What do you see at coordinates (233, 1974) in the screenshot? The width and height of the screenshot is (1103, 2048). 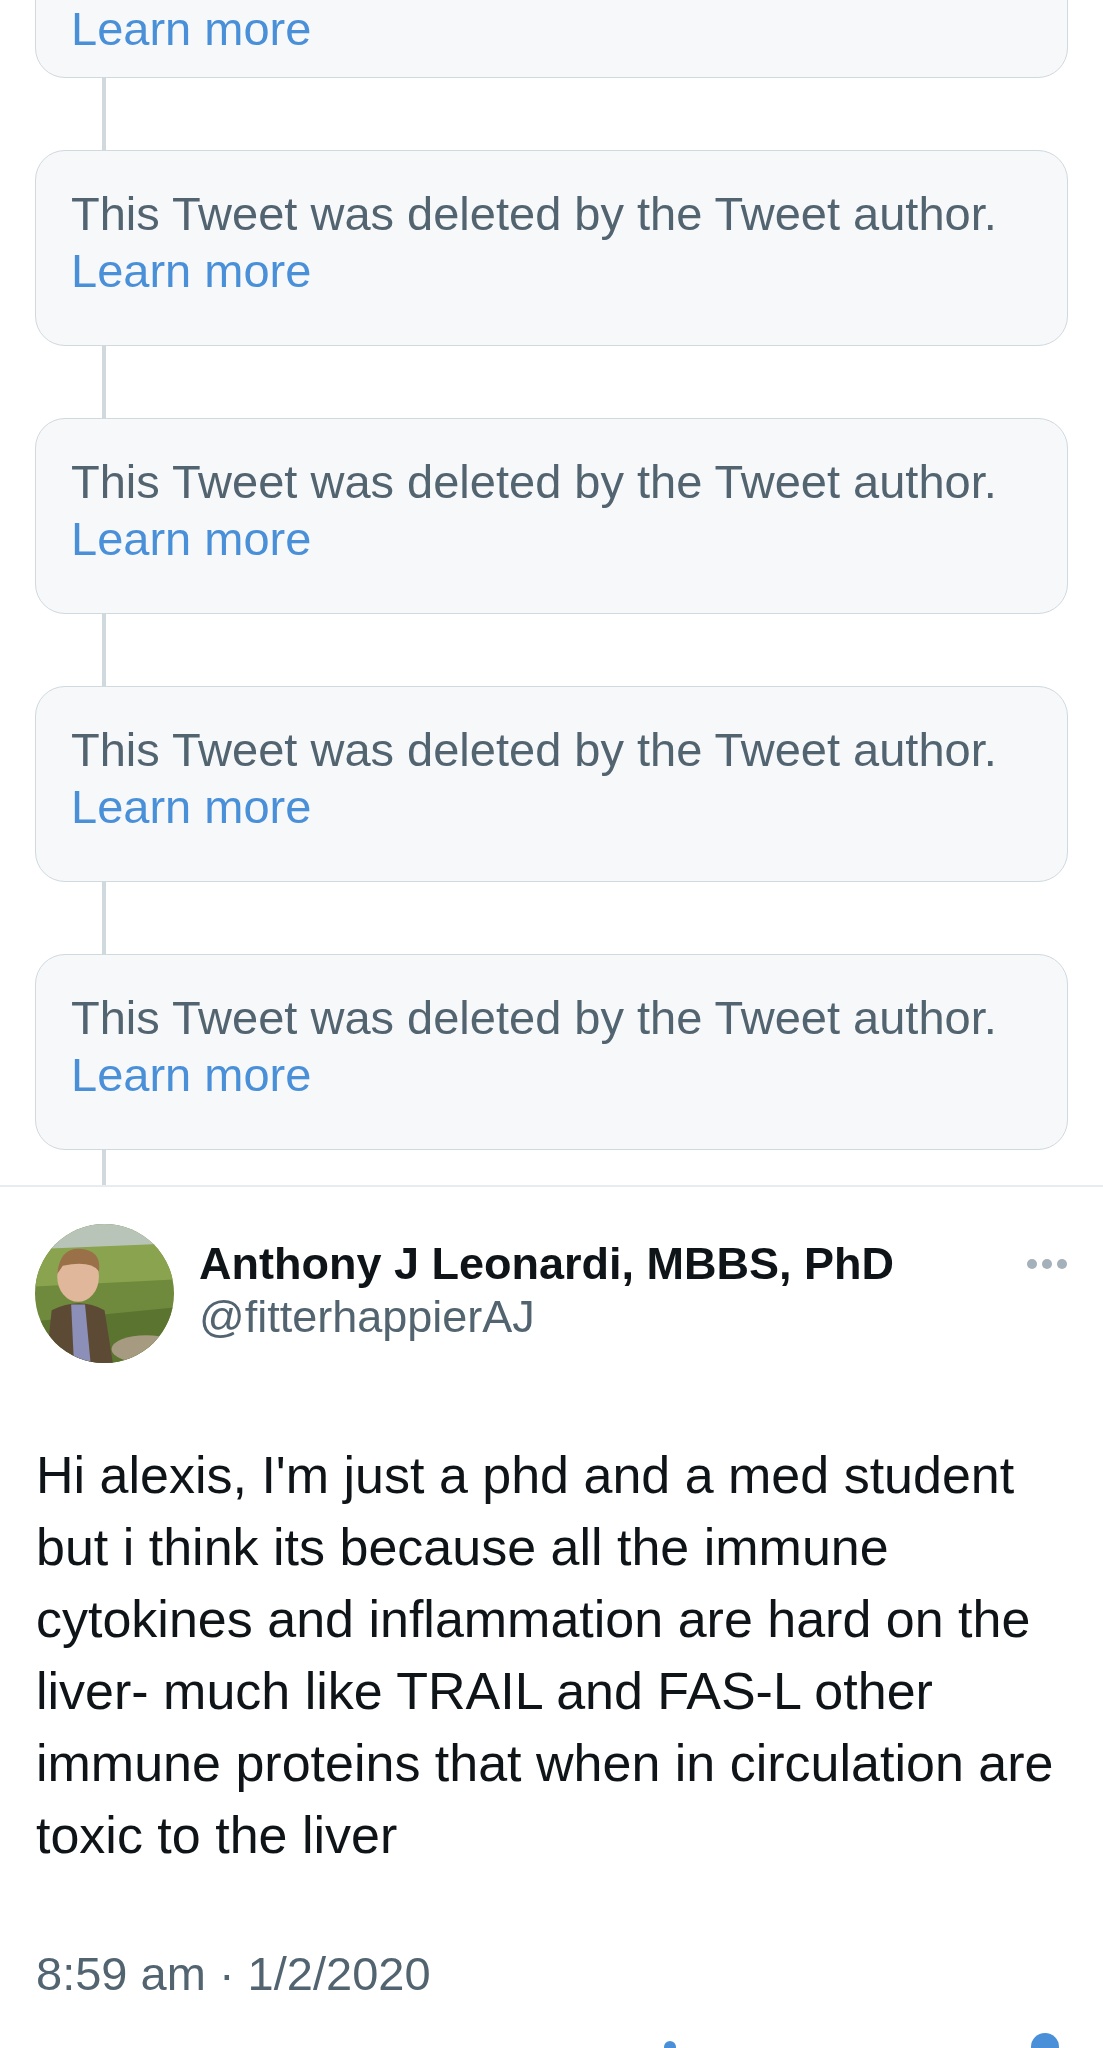 I see `tweet-timestamp: 8:59 am · 1/2/2020` at bounding box center [233, 1974].